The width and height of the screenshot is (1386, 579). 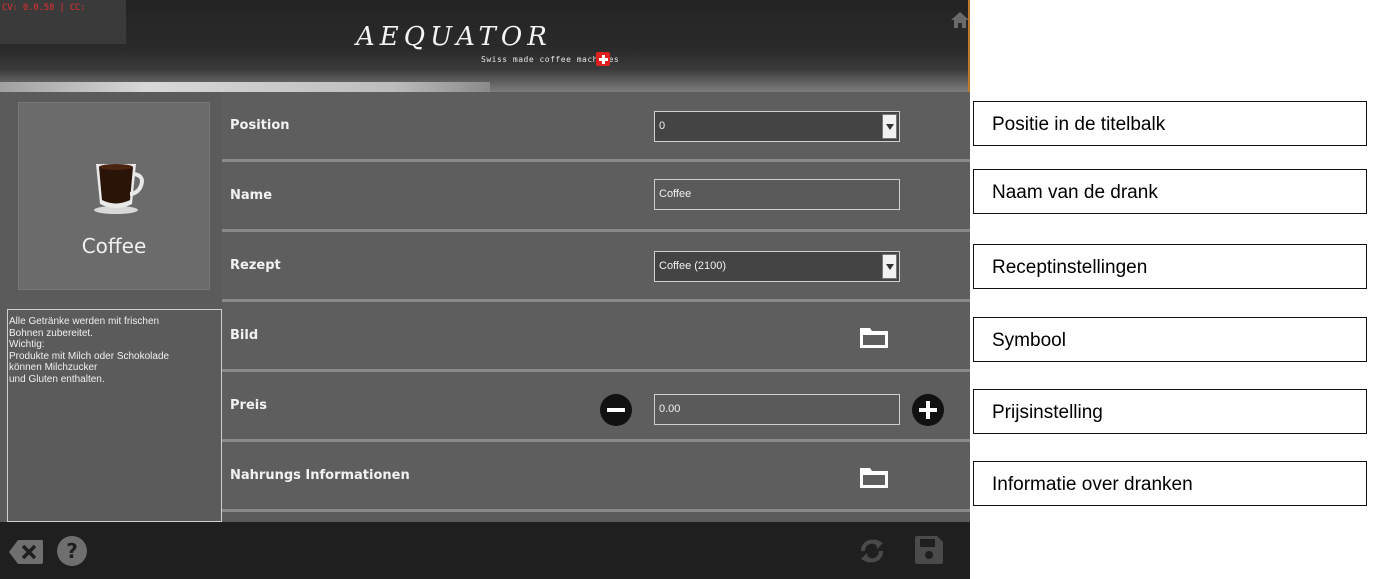 I want to click on row-bild: Bild, so click(x=596, y=337).